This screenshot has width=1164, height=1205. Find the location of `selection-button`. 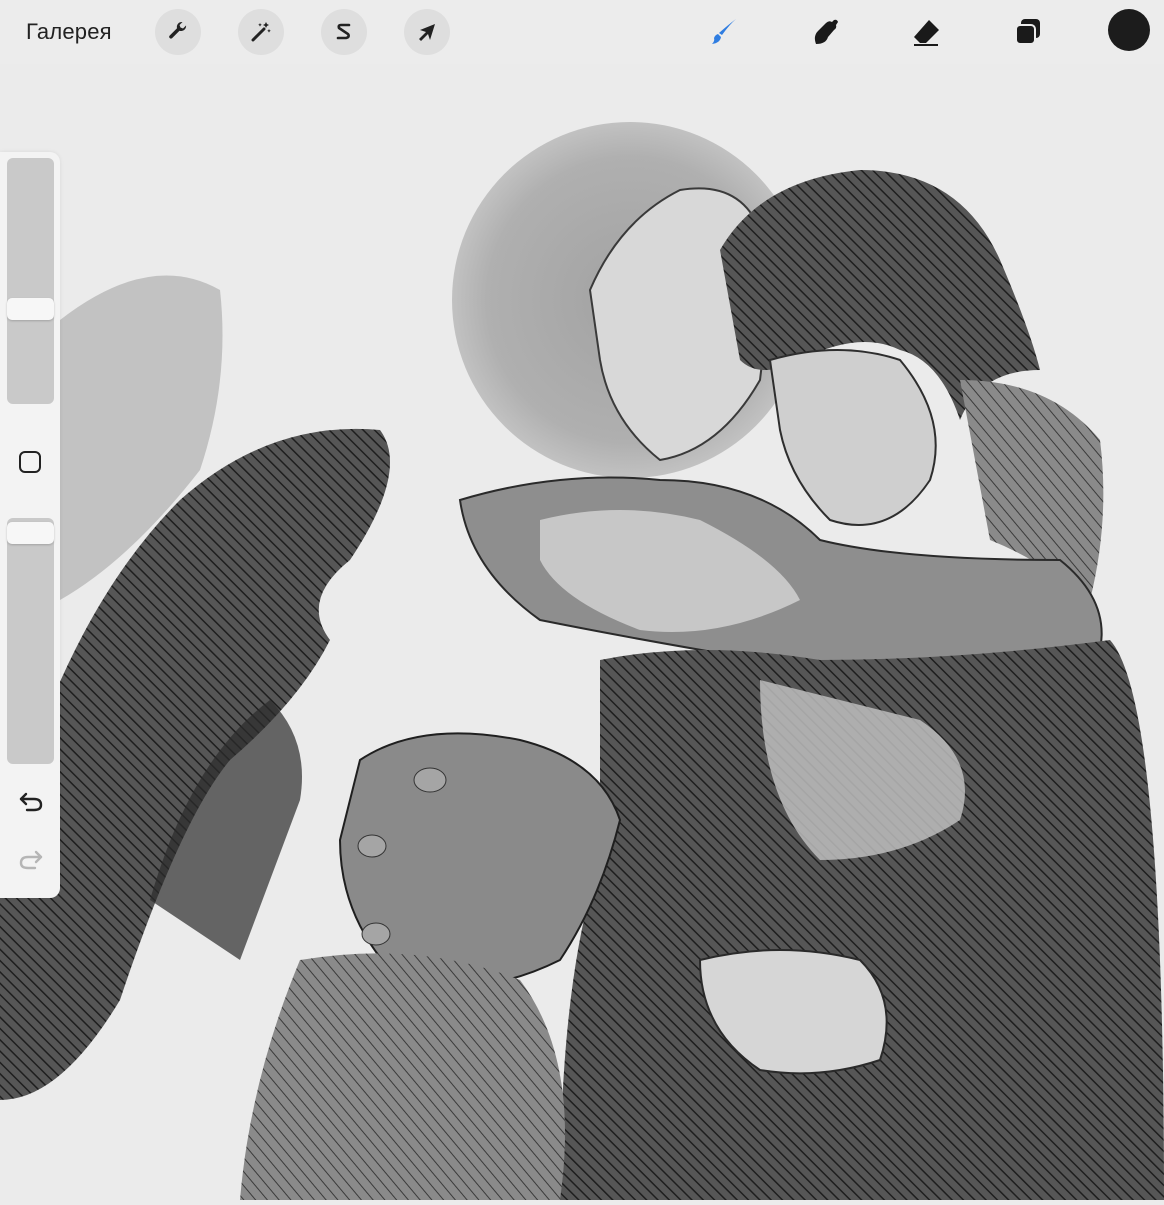

selection-button is located at coordinates (344, 32).